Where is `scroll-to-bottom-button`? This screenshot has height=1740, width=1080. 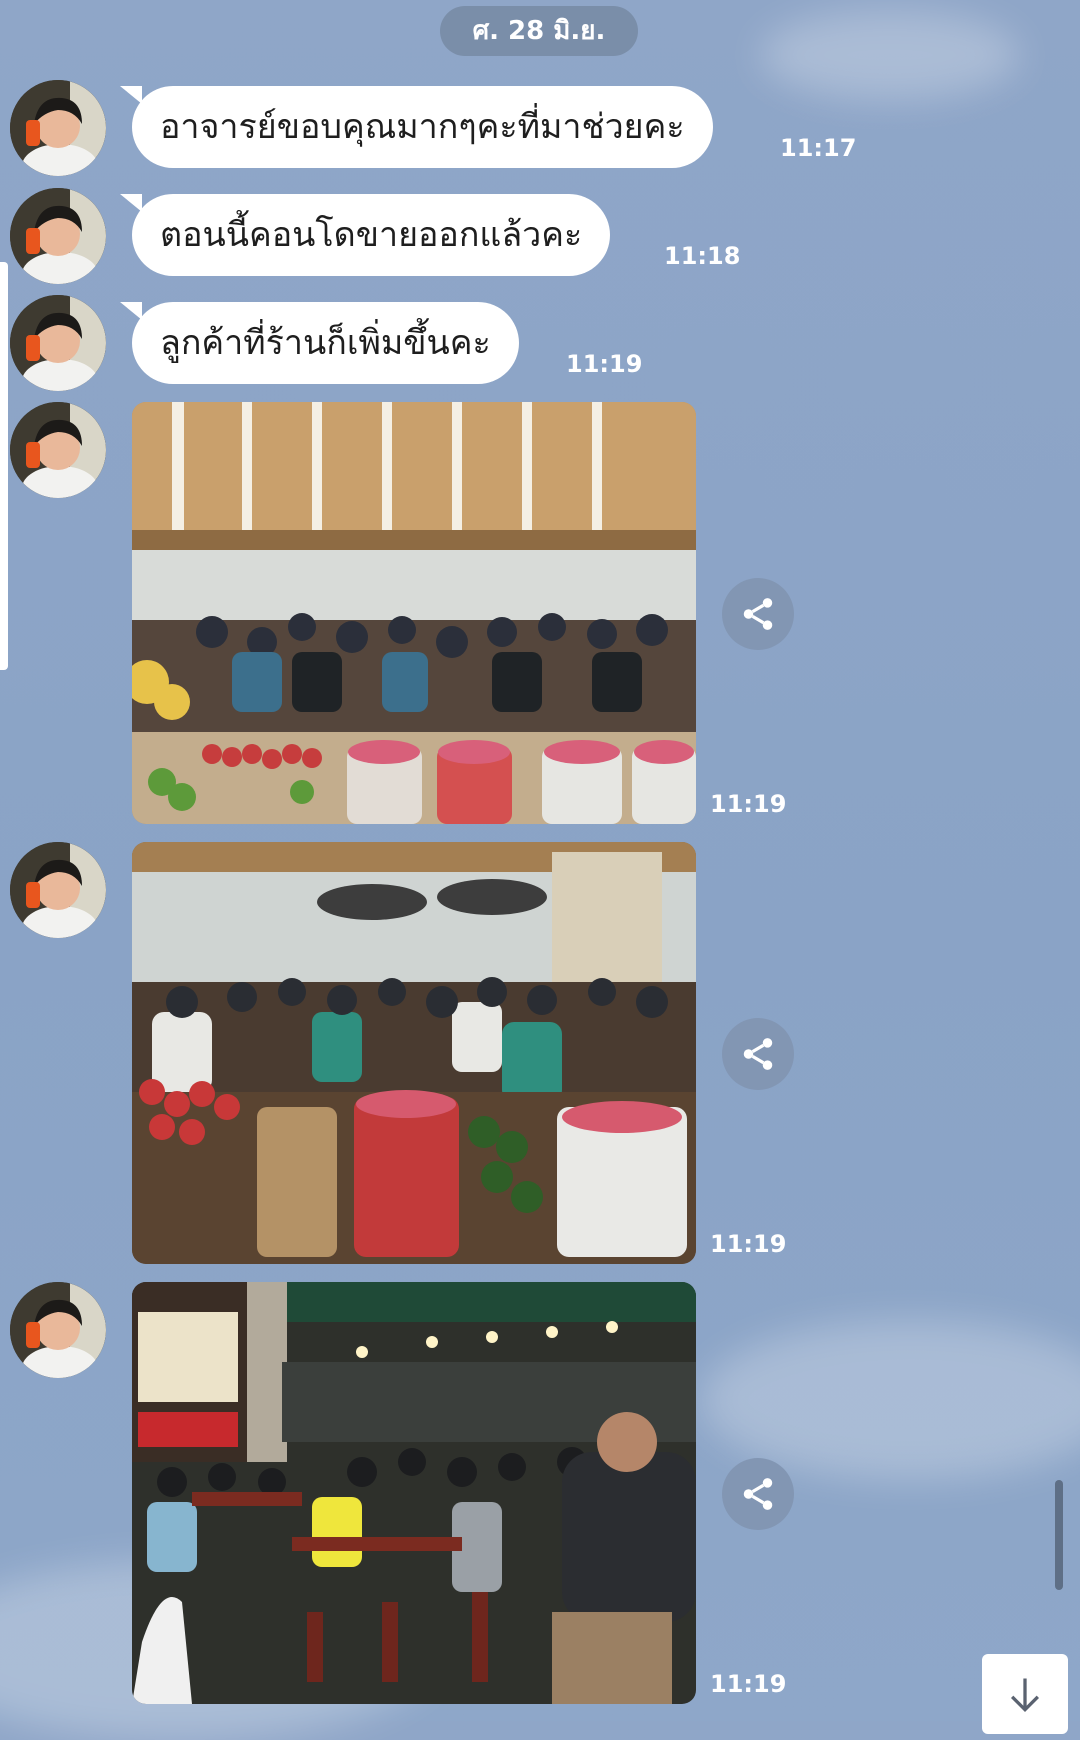
scroll-to-bottom-button is located at coordinates (1025, 1694).